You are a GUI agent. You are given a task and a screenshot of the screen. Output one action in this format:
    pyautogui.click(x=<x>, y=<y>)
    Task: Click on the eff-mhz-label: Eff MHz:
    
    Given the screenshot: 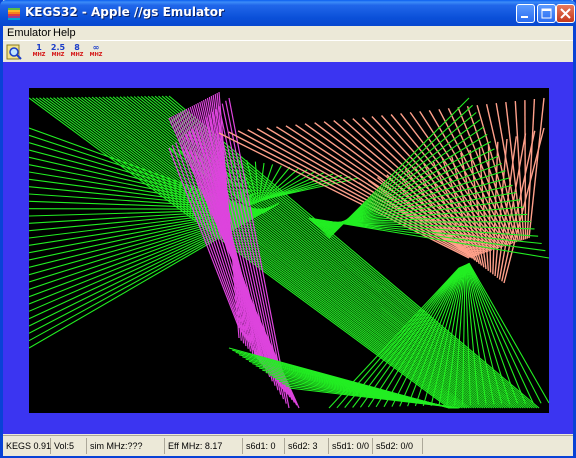 What is the action you would take?
    pyautogui.click(x=185, y=446)
    